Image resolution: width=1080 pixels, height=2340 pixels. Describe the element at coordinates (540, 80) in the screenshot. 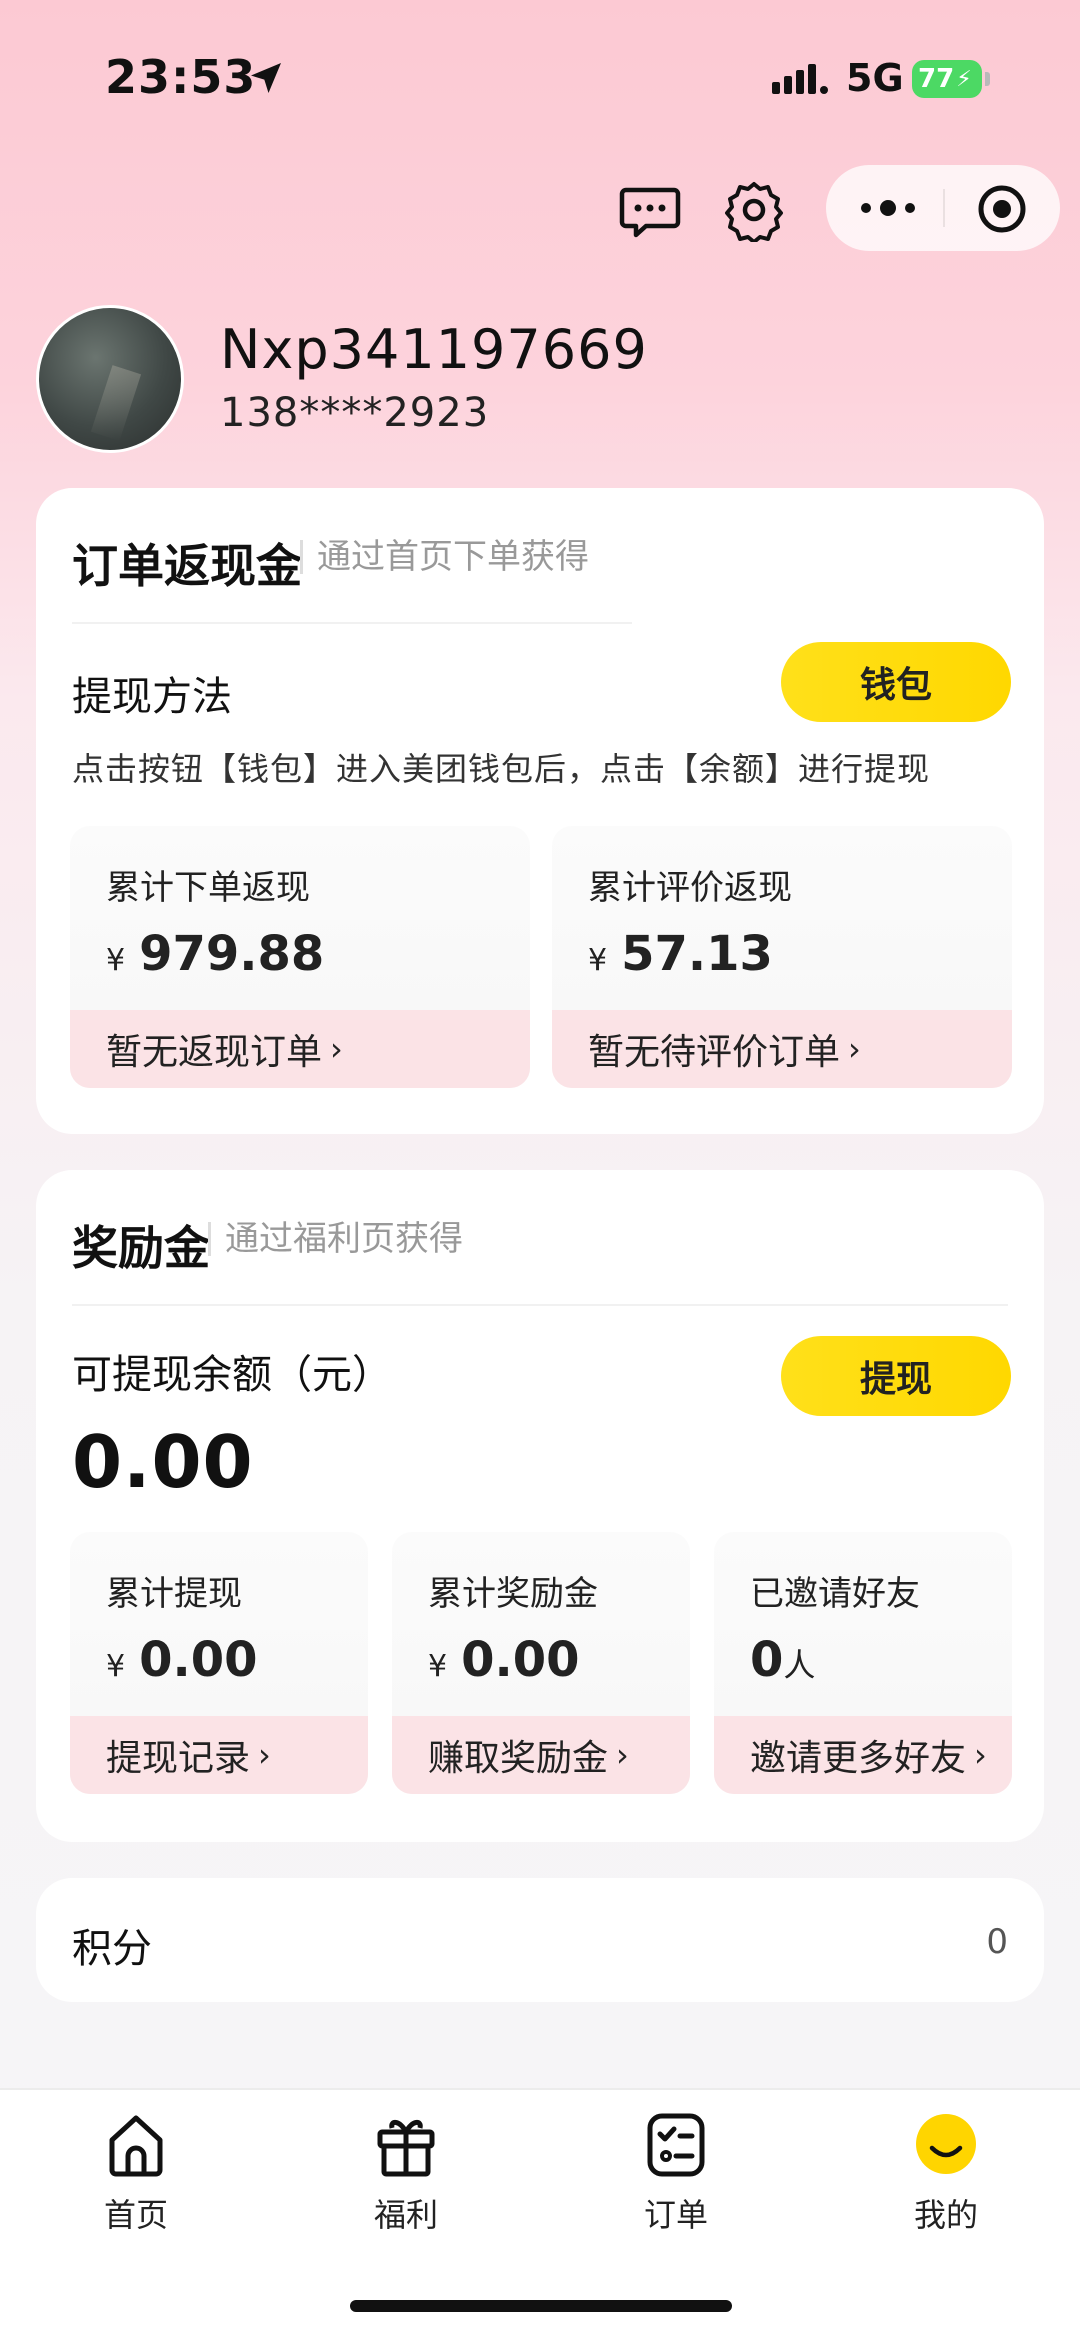

I see `status-bar: 23:53 5G 77 ⚡` at that location.